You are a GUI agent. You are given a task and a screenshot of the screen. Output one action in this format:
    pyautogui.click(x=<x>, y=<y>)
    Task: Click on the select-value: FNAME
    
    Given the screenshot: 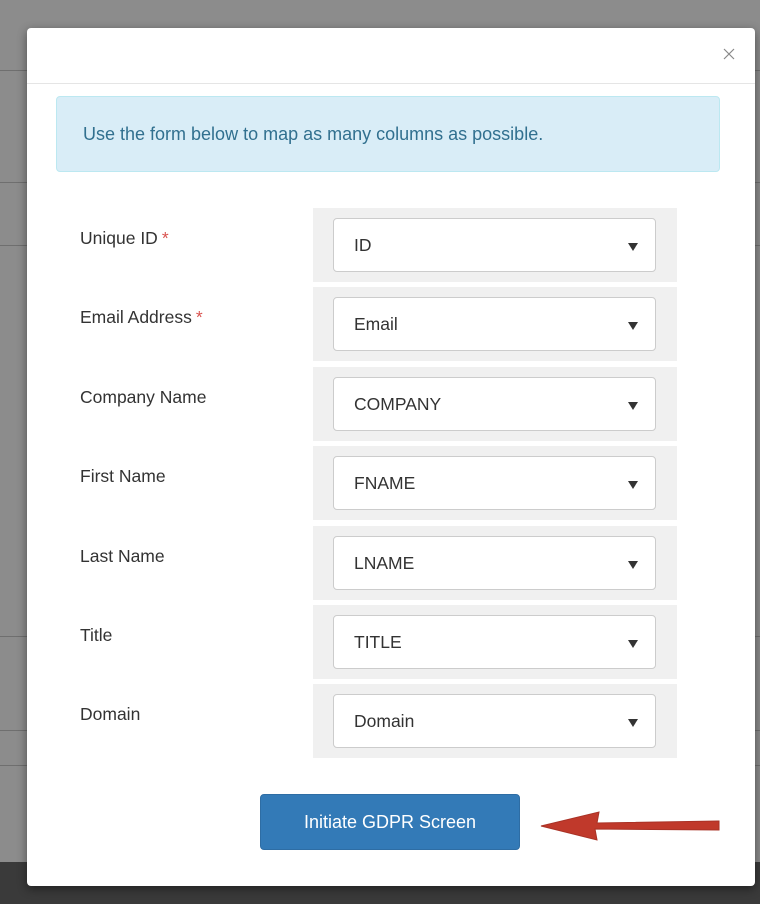 What is the action you would take?
    pyautogui.click(x=385, y=483)
    